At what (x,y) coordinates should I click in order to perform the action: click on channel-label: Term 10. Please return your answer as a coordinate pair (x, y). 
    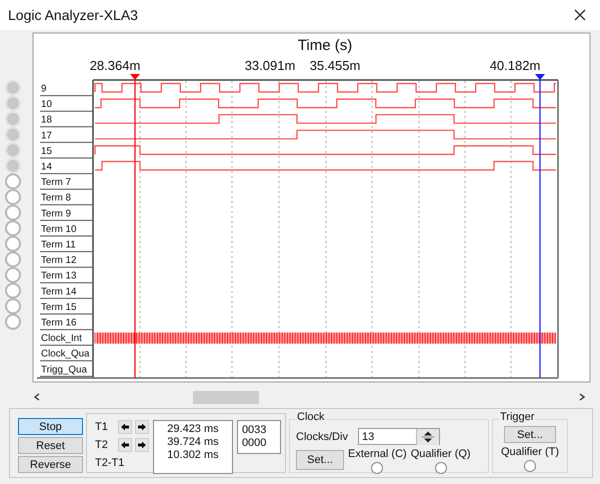
    Looking at the image, I should click on (58, 229).